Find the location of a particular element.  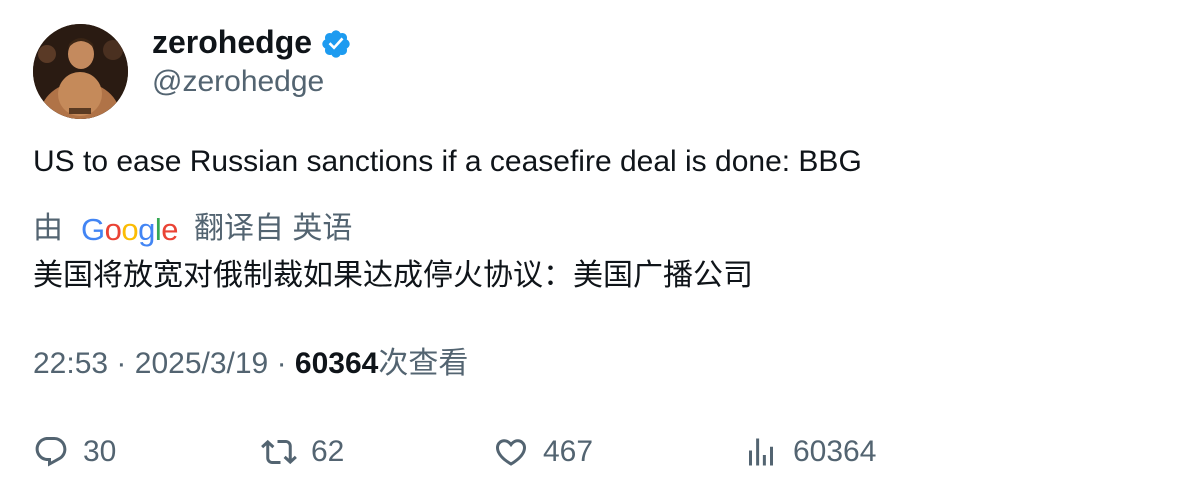

tweet-time: 22:53 is located at coordinates (70, 363).